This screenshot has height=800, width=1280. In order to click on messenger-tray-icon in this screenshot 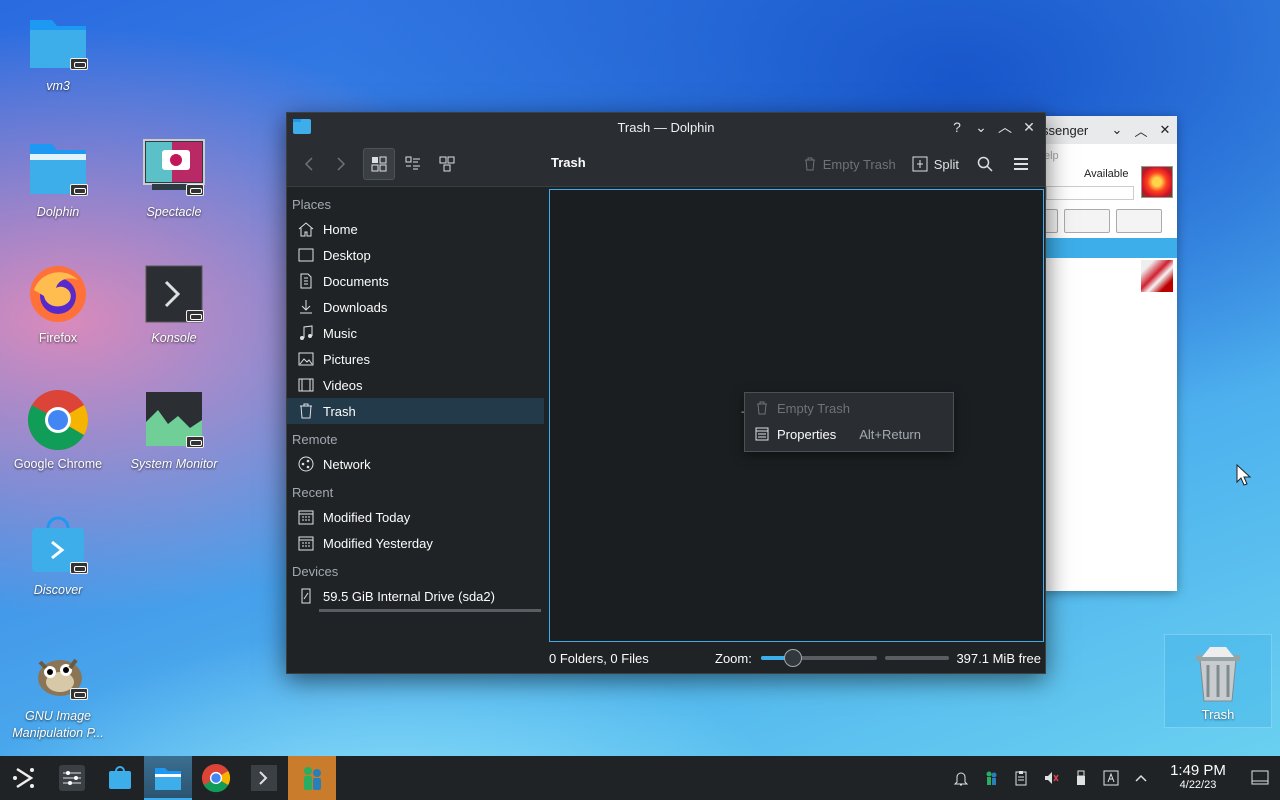, I will do `click(991, 778)`.